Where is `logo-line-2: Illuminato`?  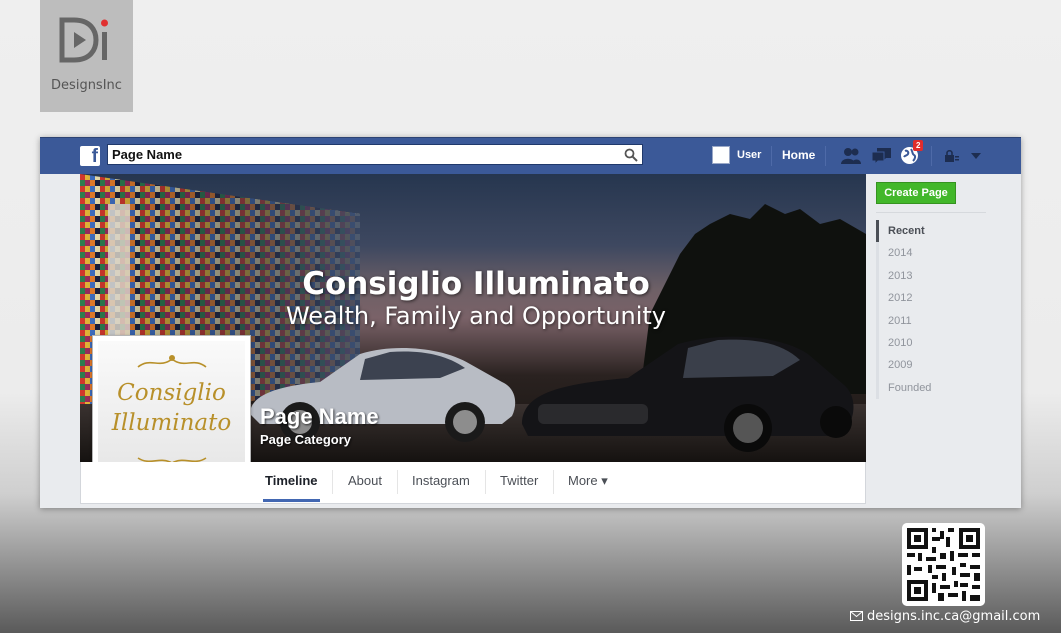 logo-line-2: Illuminato is located at coordinates (171, 423).